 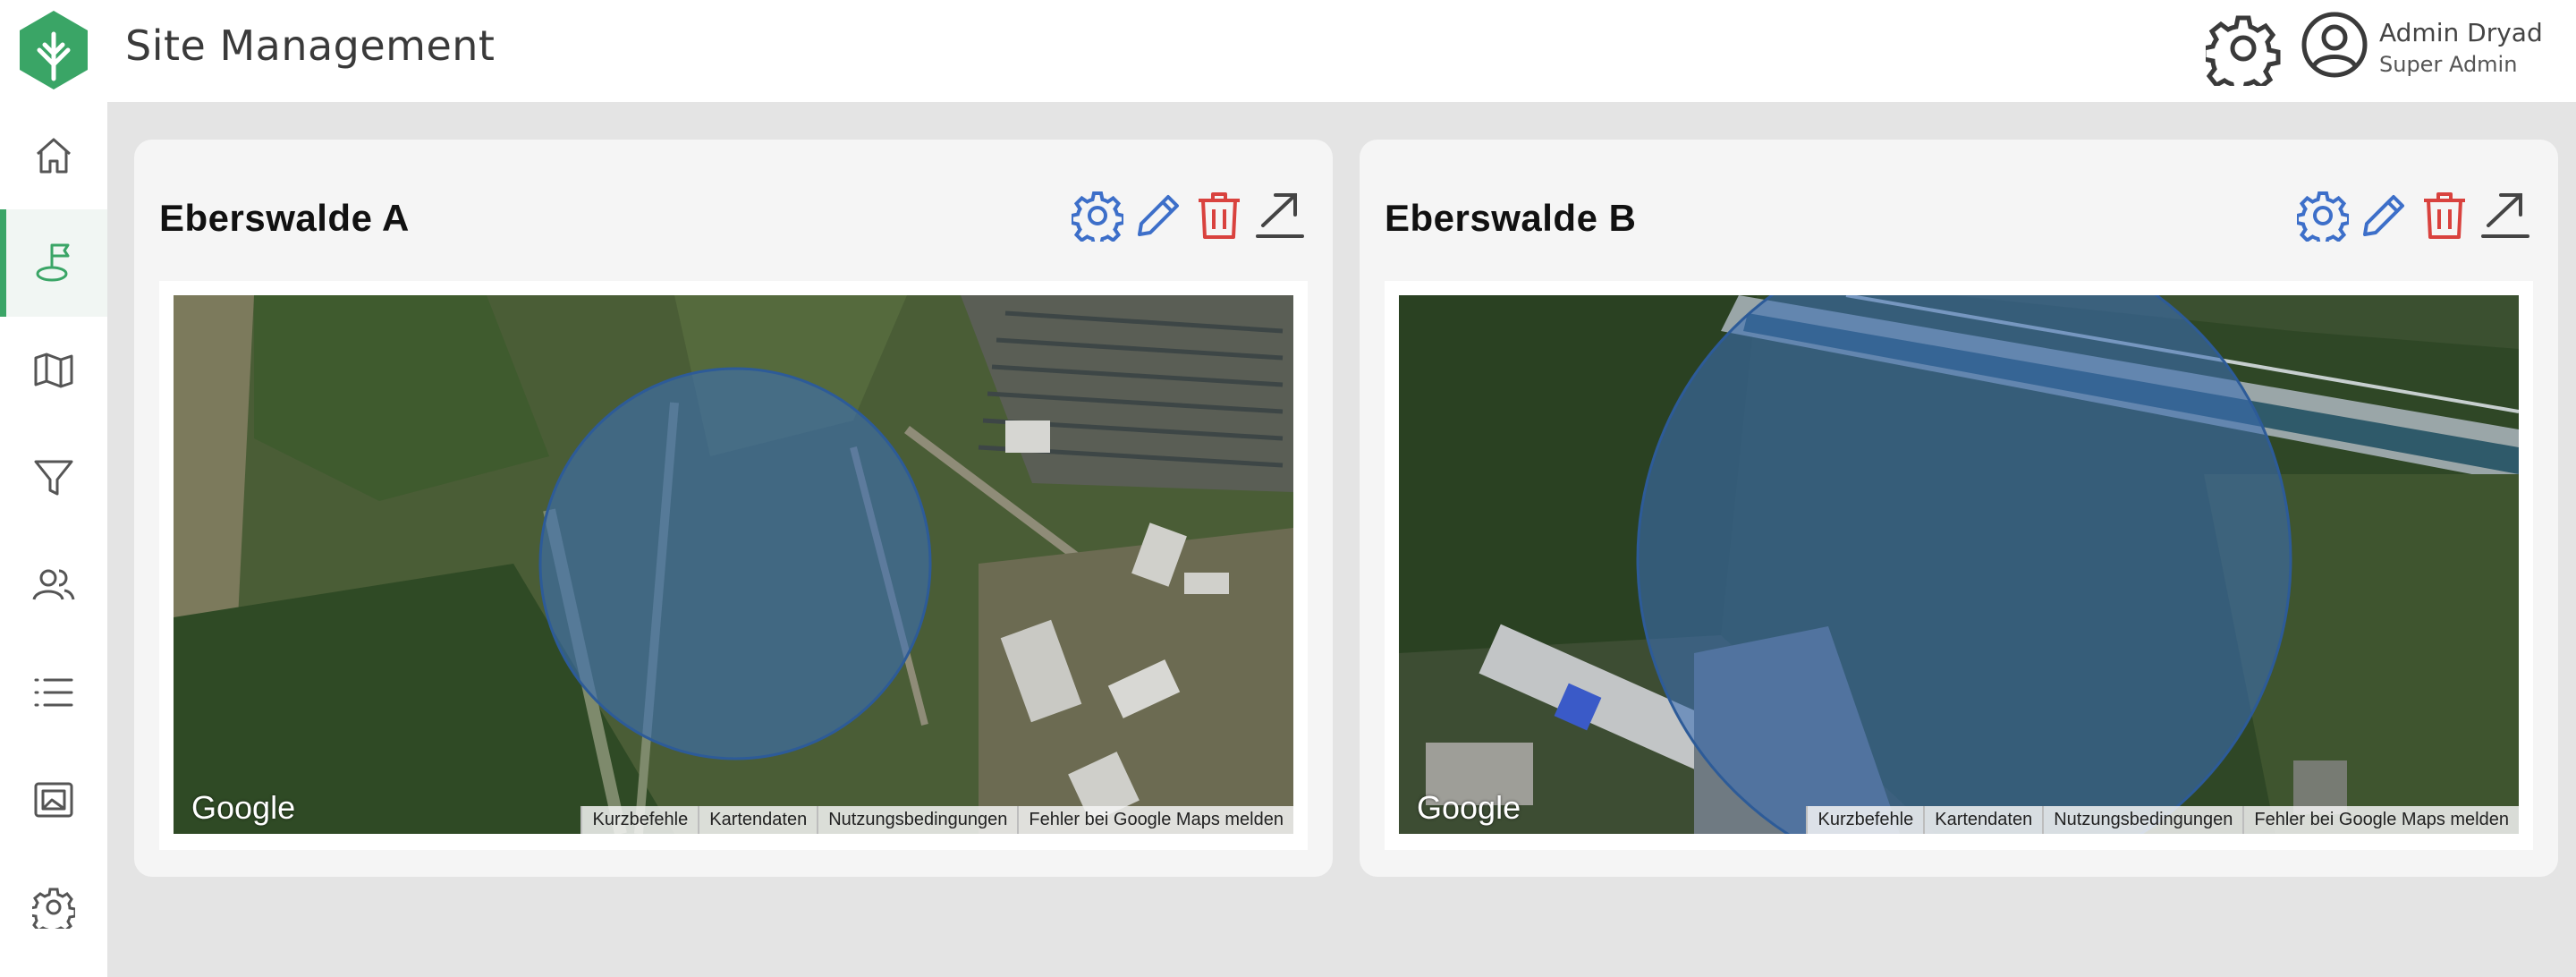 I want to click on sidebar-item-map, so click(x=53, y=370).